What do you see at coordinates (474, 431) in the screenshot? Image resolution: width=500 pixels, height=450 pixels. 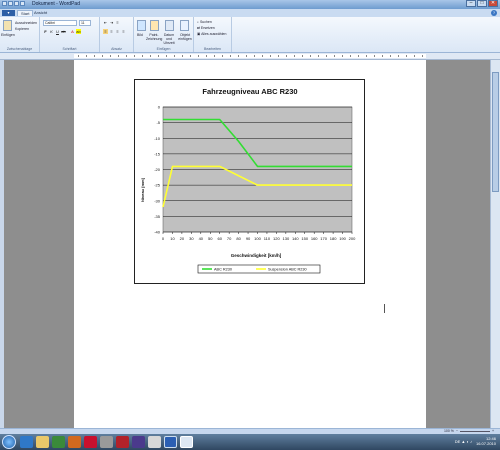 I see `zoom-slider` at bounding box center [474, 431].